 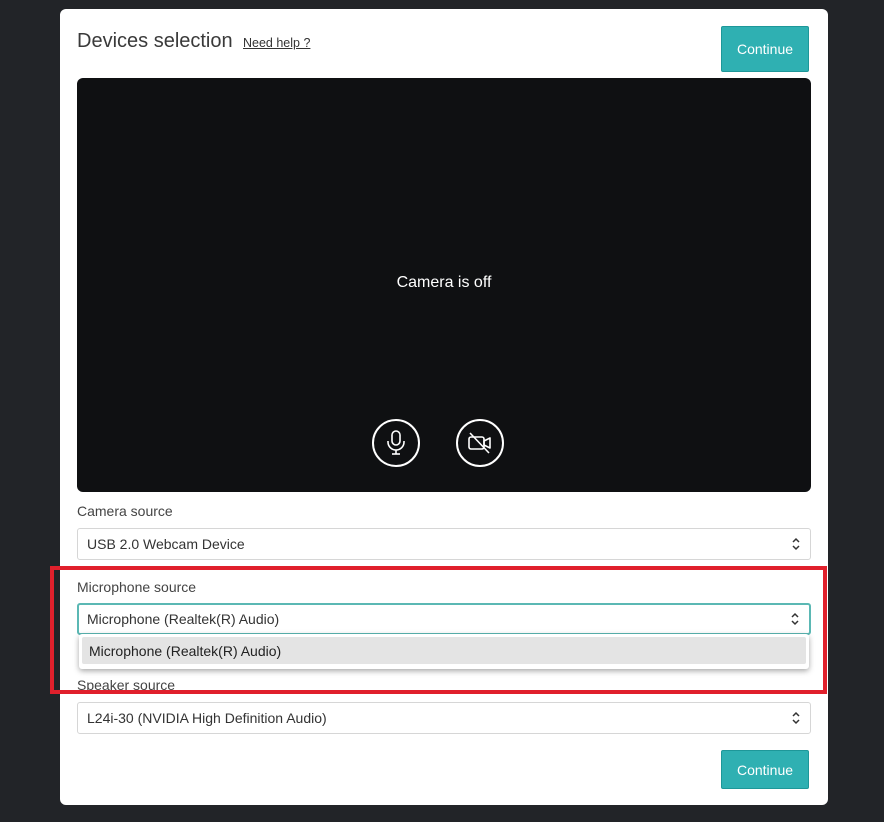 I want to click on camera-off-text: Camera is off, so click(x=444, y=282).